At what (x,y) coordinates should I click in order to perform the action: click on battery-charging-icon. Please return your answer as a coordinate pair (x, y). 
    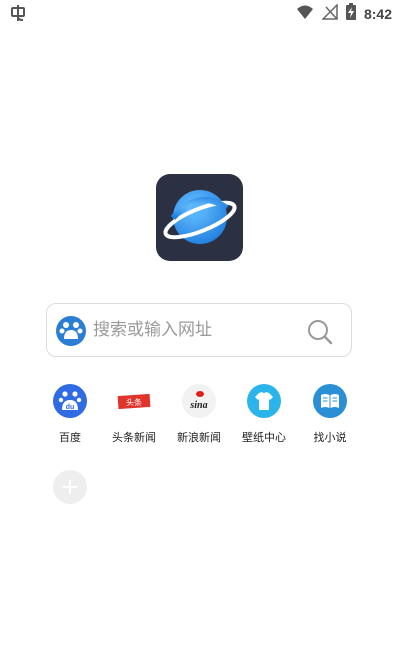
    Looking at the image, I should click on (350, 13).